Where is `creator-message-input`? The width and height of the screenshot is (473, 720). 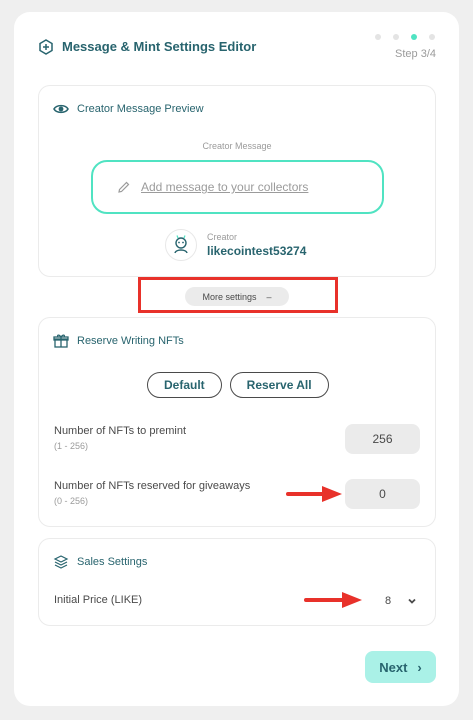 creator-message-input is located at coordinates (256, 187).